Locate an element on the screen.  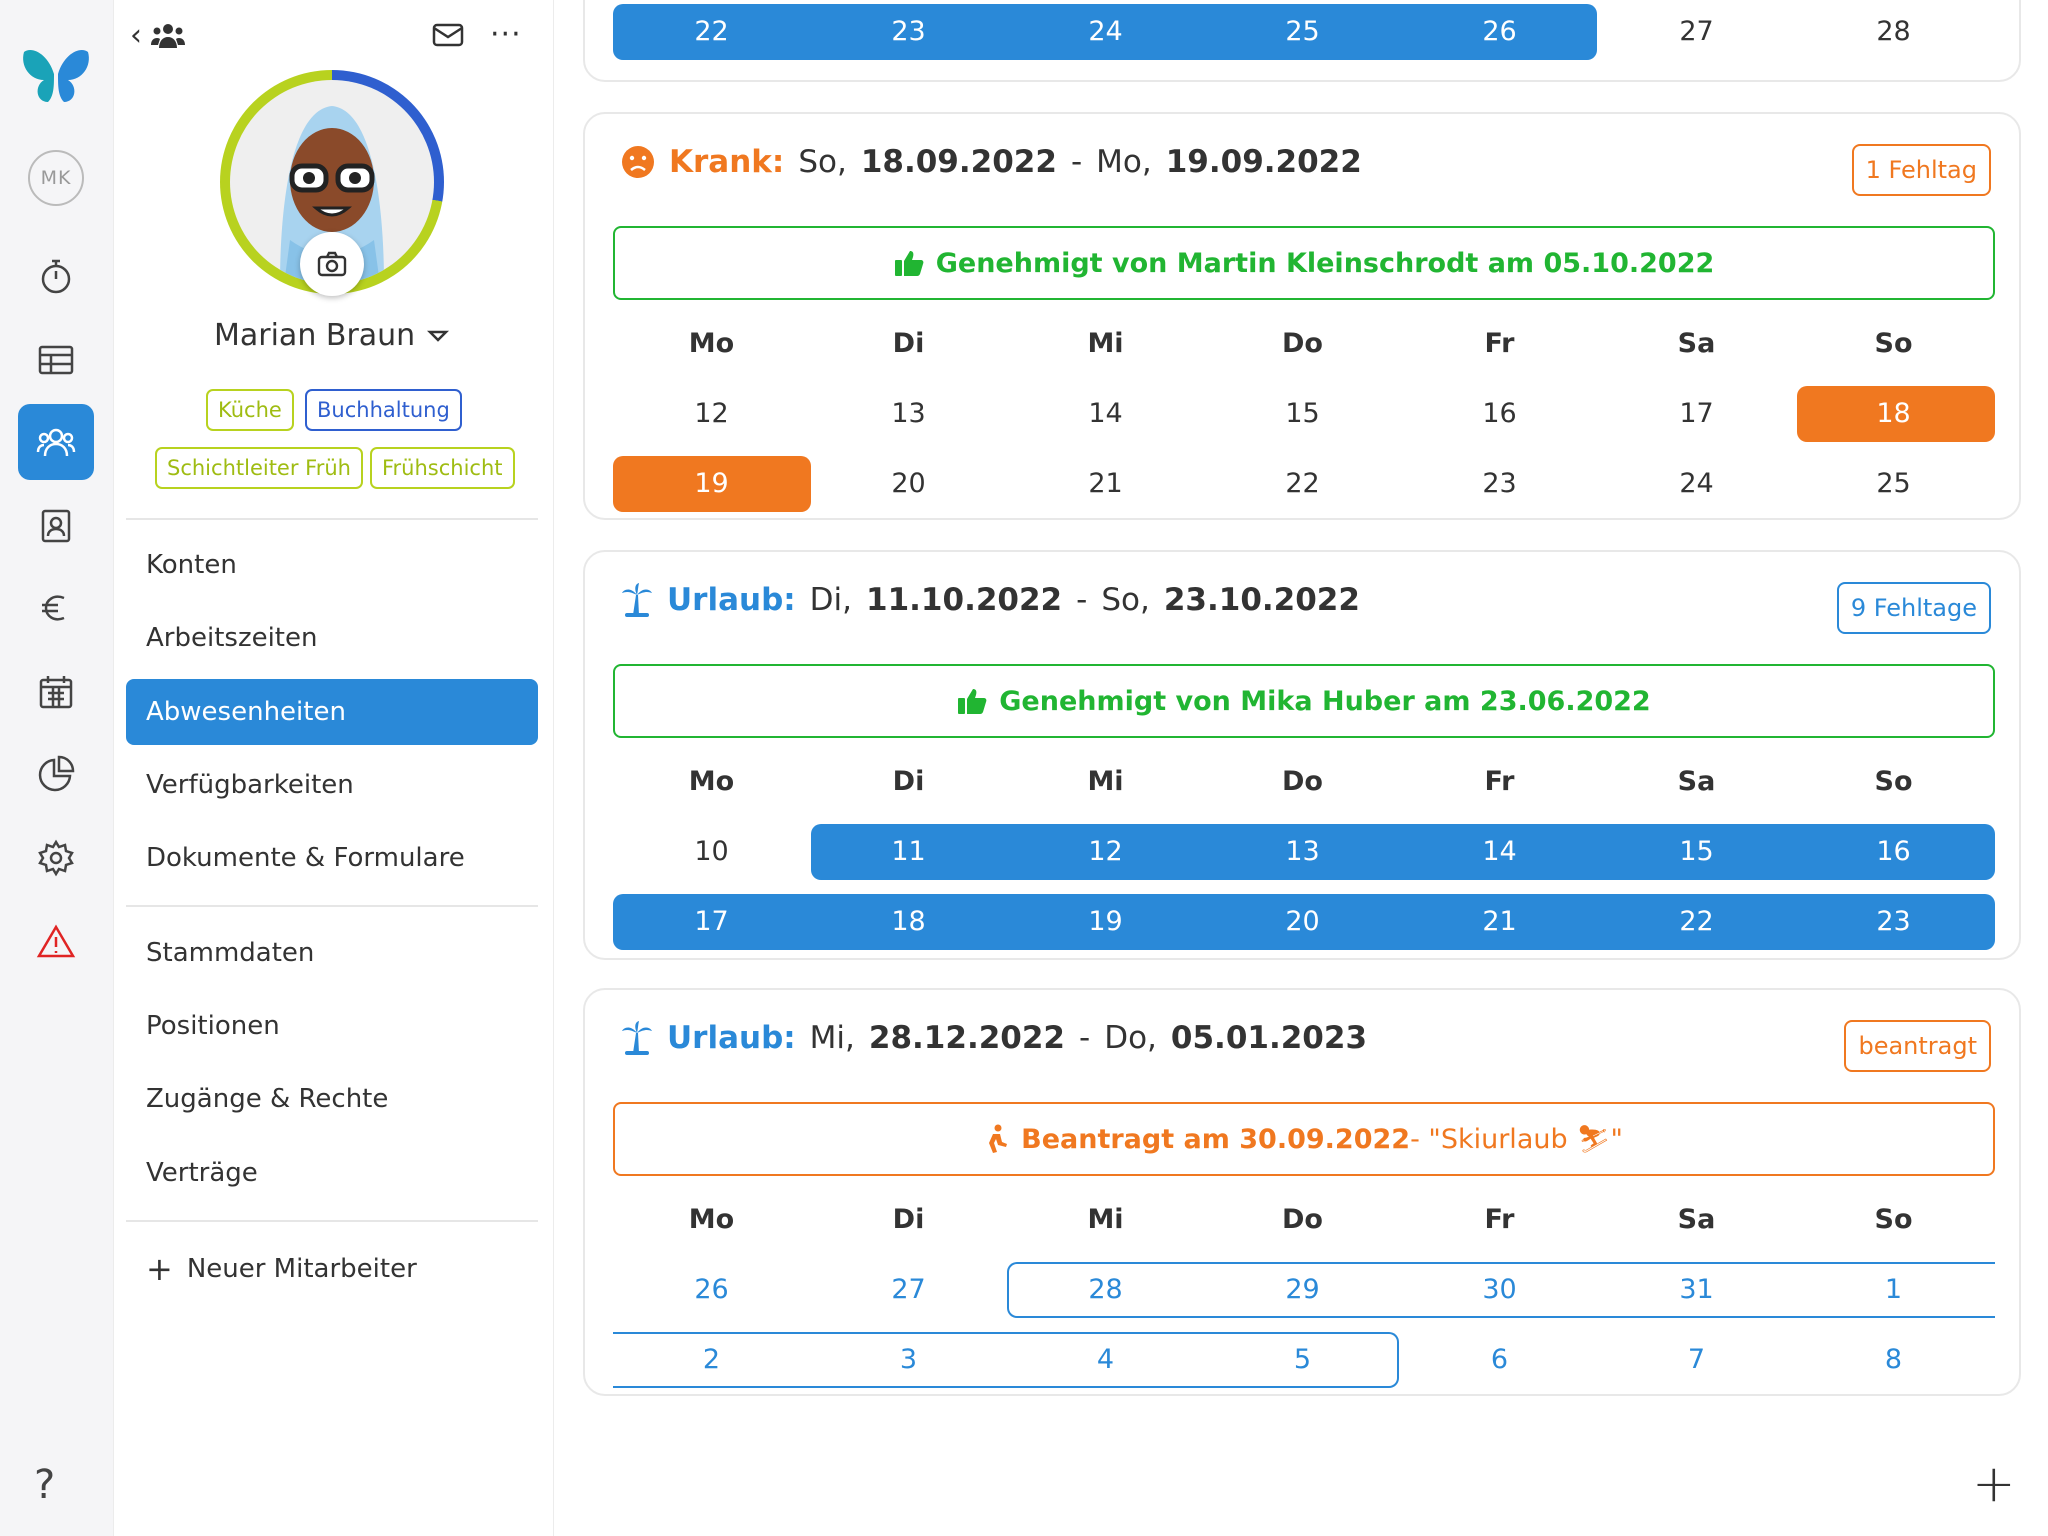
absence-title: Urlaub: Di, 11.10.2022 - So, 23.10.2022 is located at coordinates (990, 600).